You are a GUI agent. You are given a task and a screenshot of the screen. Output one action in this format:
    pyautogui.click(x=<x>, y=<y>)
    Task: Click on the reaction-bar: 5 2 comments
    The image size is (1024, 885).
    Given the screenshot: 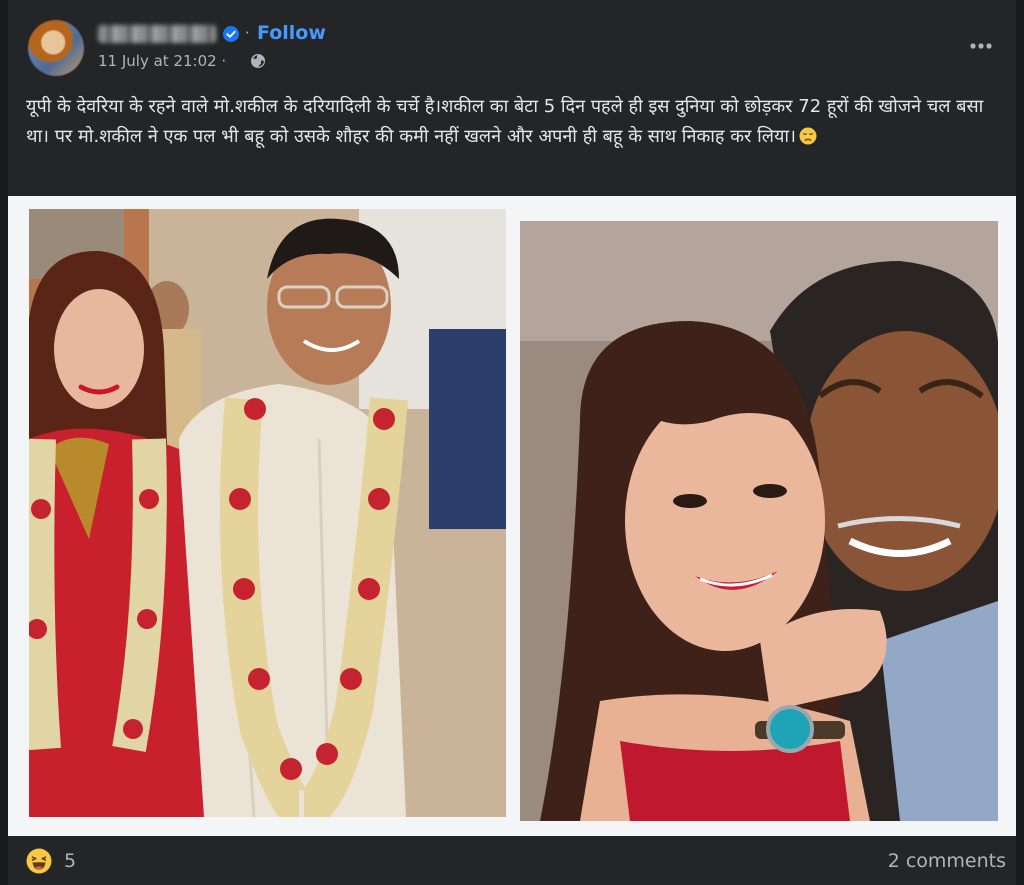 What is the action you would take?
    pyautogui.click(x=512, y=860)
    